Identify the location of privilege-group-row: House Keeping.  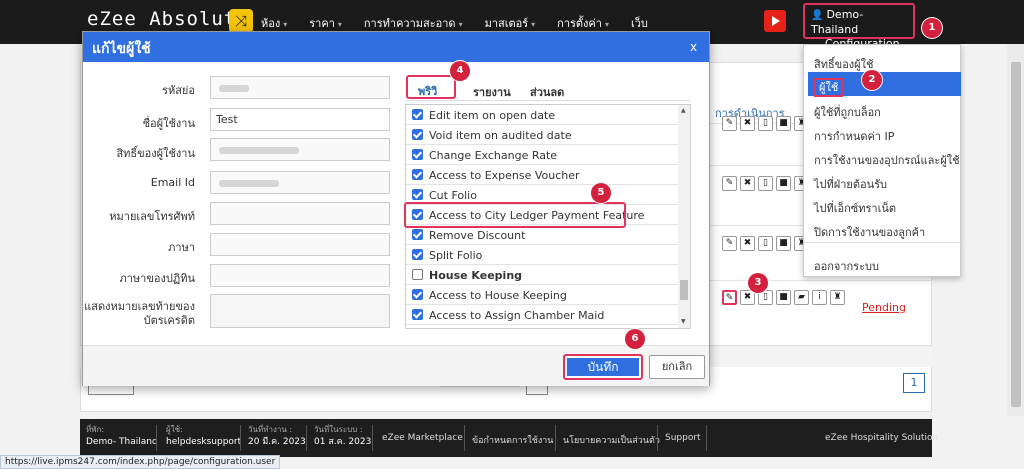
(542, 275).